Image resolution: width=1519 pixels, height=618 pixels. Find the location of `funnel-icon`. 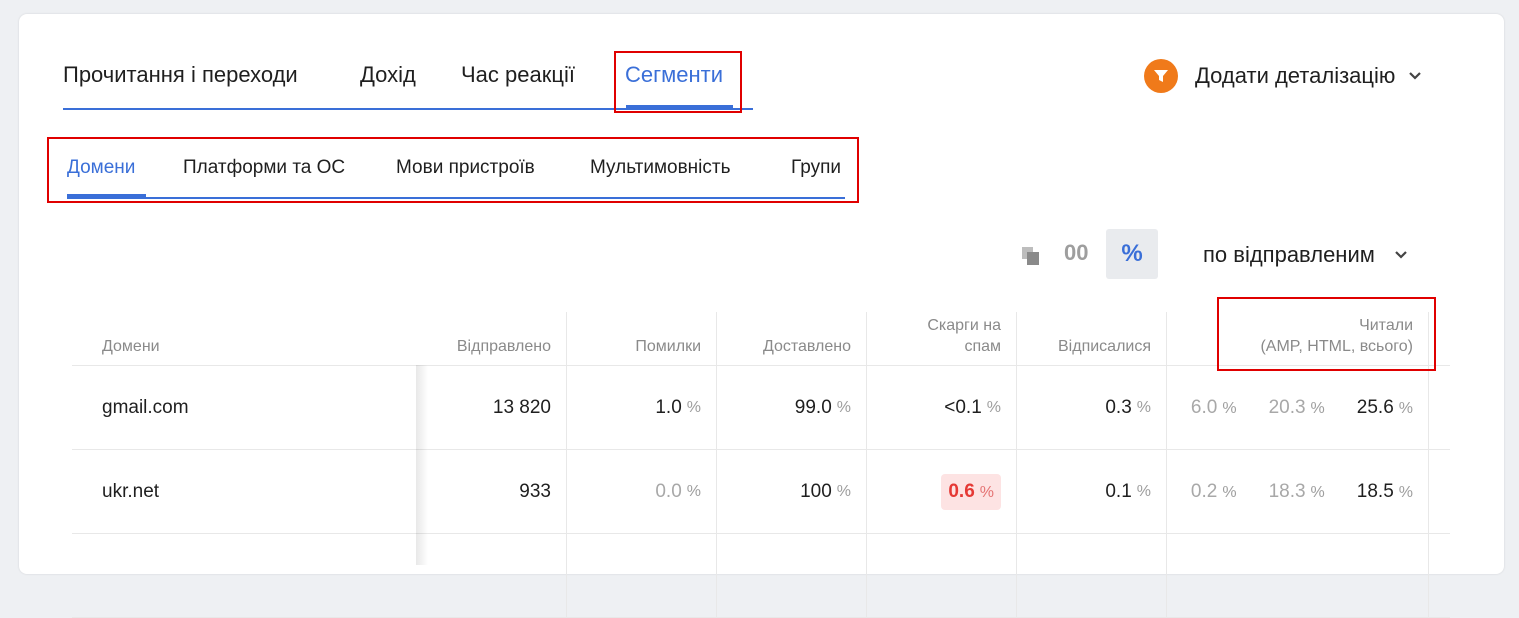

funnel-icon is located at coordinates (1161, 76).